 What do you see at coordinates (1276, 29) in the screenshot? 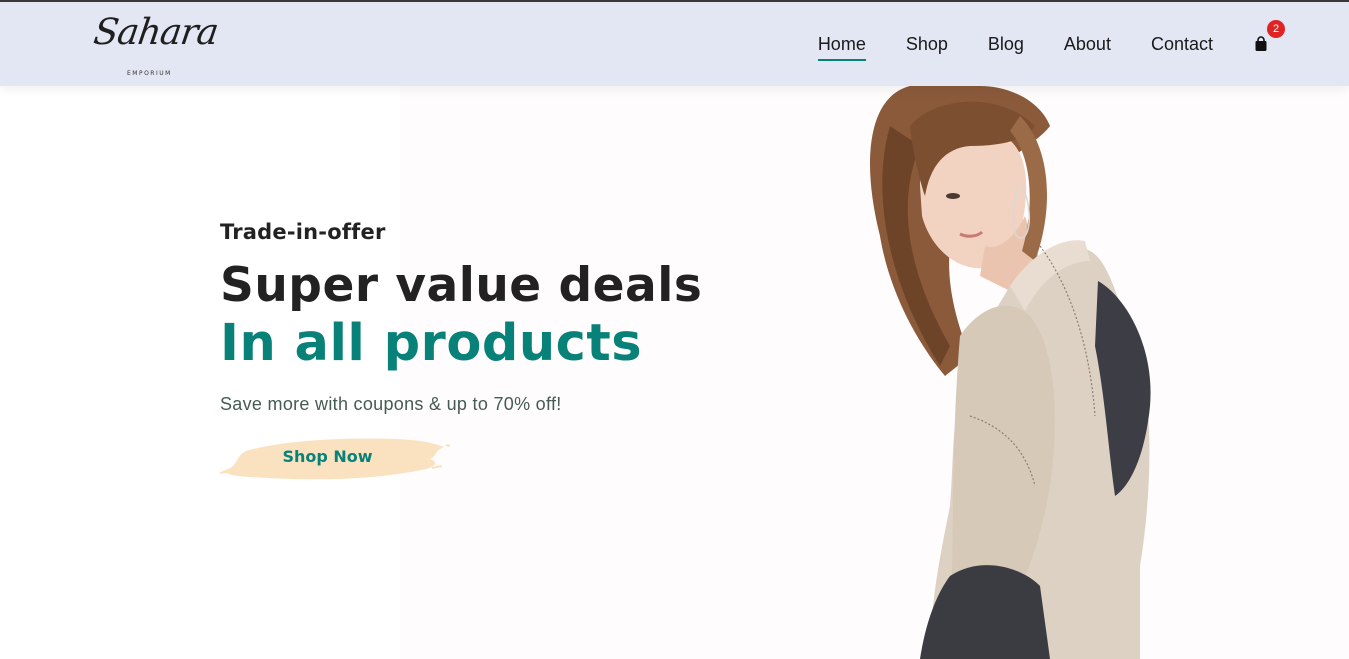
I see `cart-count-badge: 2` at bounding box center [1276, 29].